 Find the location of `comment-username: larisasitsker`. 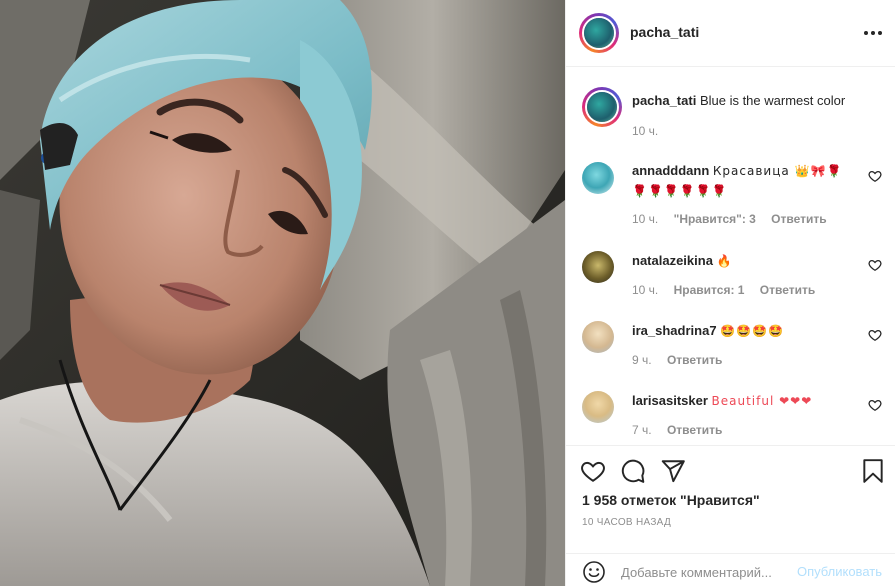

comment-username: larisasitsker is located at coordinates (670, 400).